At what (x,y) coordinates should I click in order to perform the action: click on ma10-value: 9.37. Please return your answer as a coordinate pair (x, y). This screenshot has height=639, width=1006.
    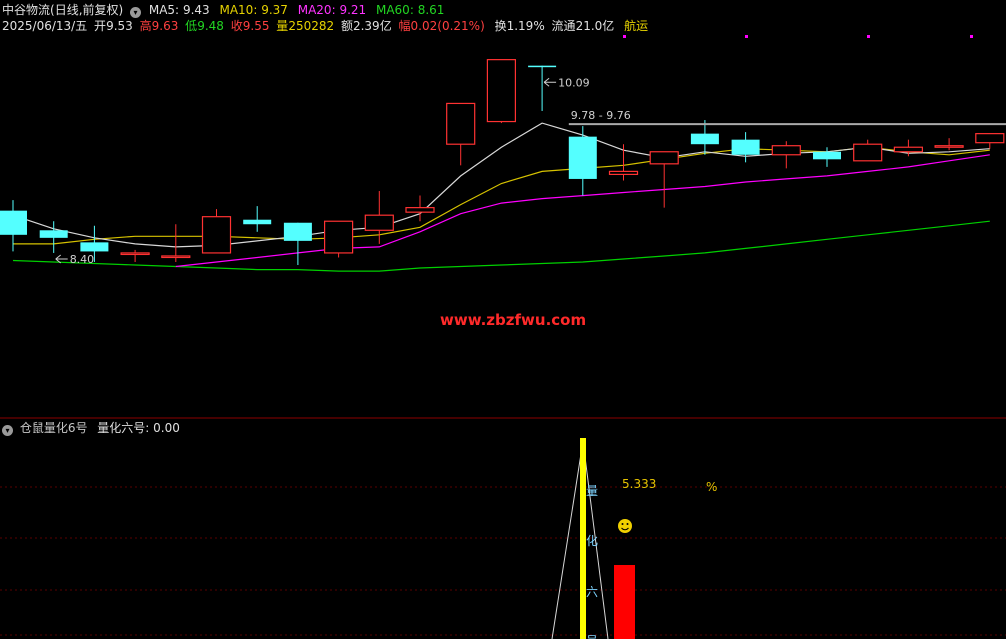
    Looking at the image, I should click on (274, 10).